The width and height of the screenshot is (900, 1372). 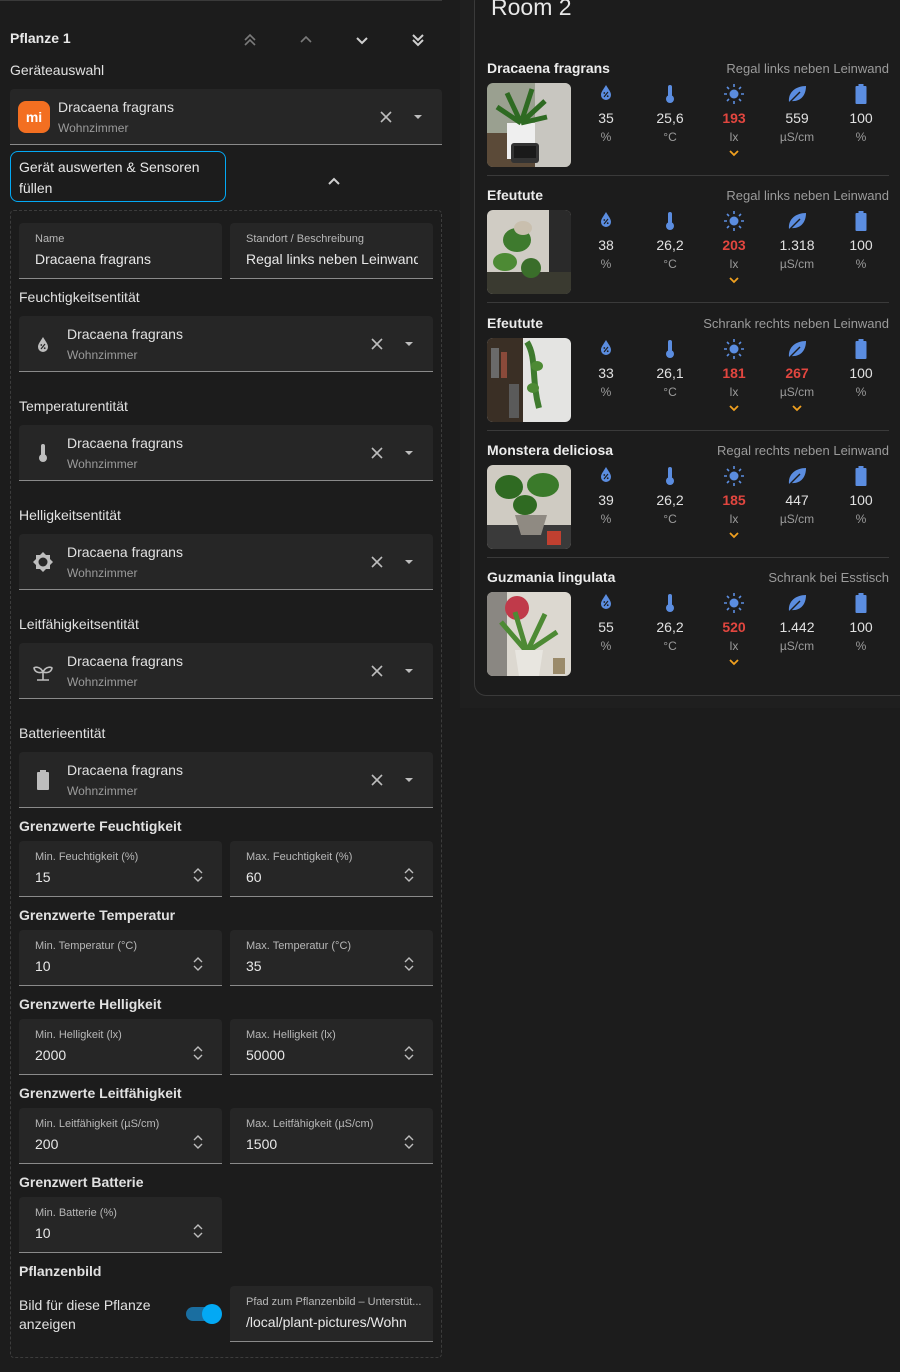 I want to click on max-brightness-field: Max. Helligkeit (lx) 50000, so click(x=331, y=1047).